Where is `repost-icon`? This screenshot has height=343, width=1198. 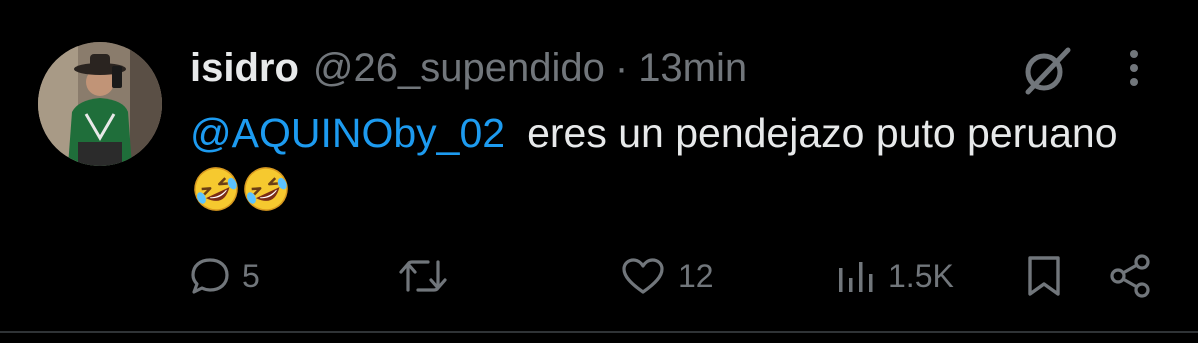
repost-icon is located at coordinates (423, 276).